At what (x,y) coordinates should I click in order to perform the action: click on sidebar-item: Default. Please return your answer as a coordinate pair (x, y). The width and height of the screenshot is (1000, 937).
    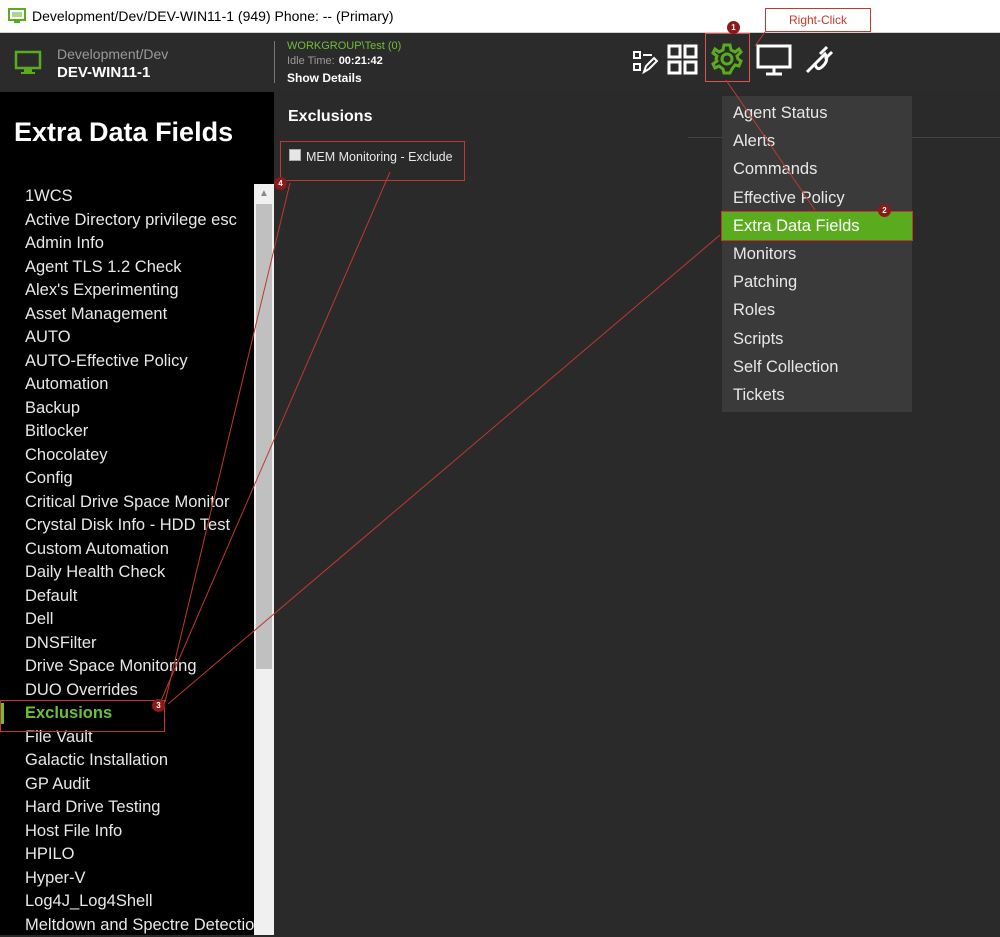
    Looking at the image, I should click on (127, 597).